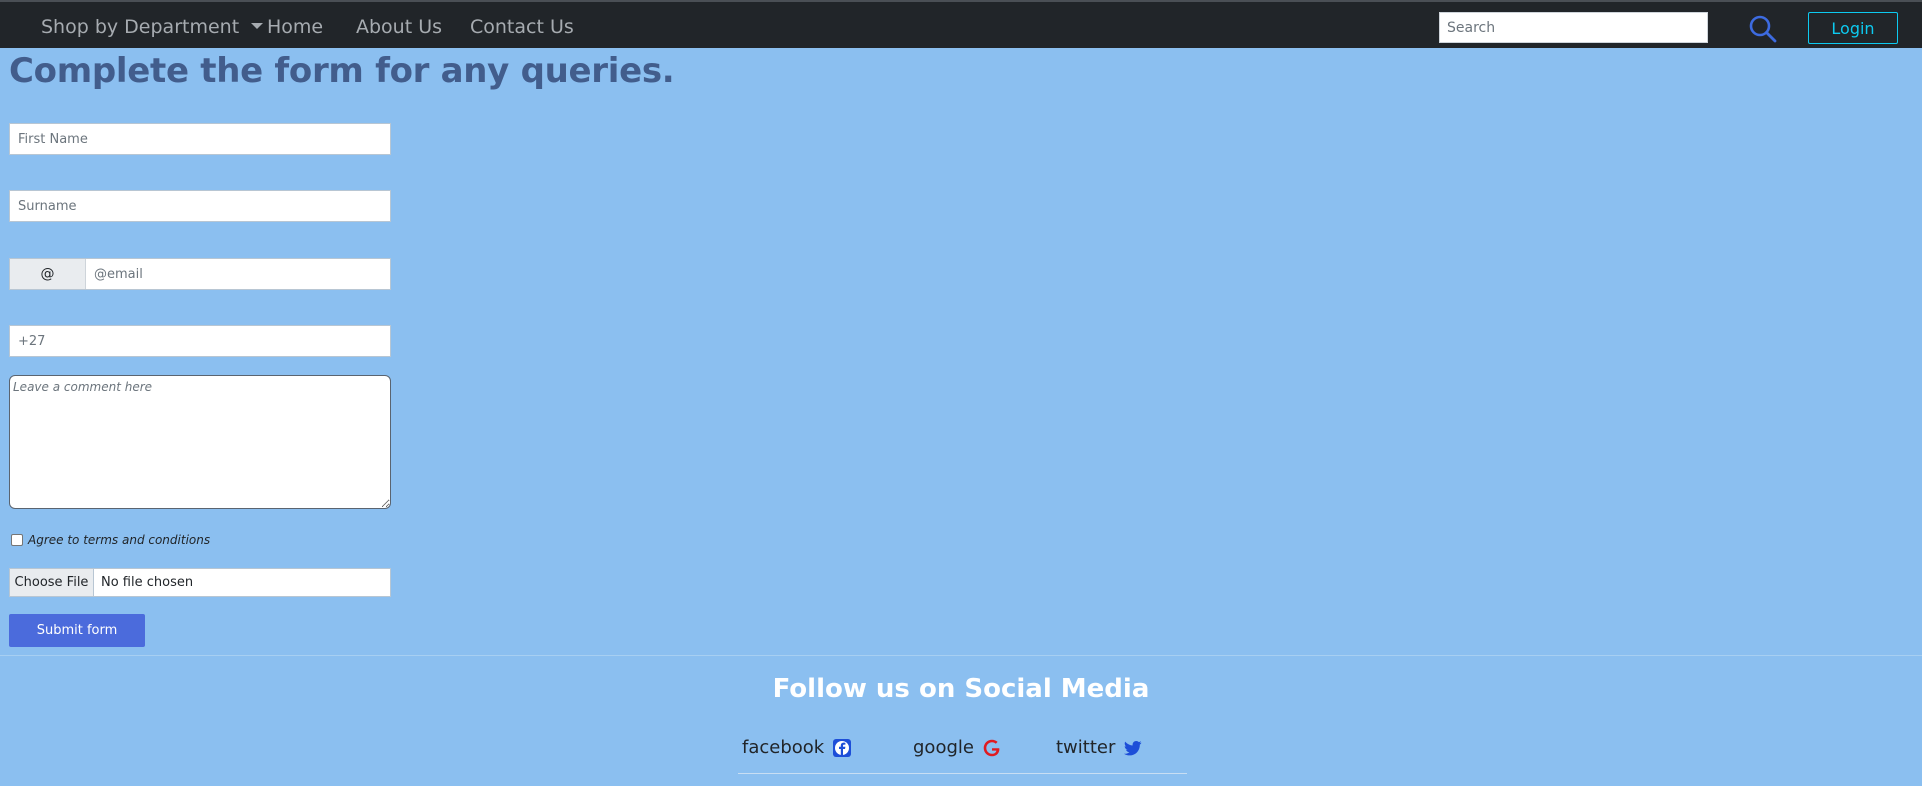  I want to click on email-input-group: @, so click(200, 274).